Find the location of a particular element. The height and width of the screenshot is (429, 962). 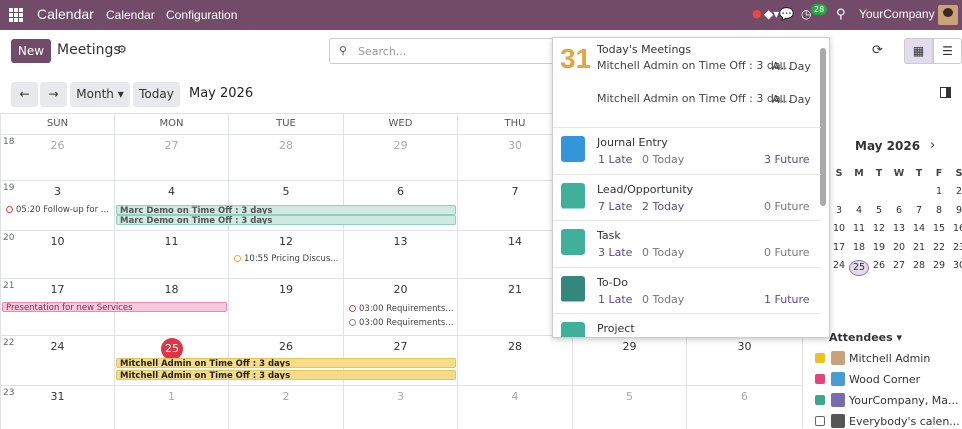

day-cell: 13 is located at coordinates (400, 254).